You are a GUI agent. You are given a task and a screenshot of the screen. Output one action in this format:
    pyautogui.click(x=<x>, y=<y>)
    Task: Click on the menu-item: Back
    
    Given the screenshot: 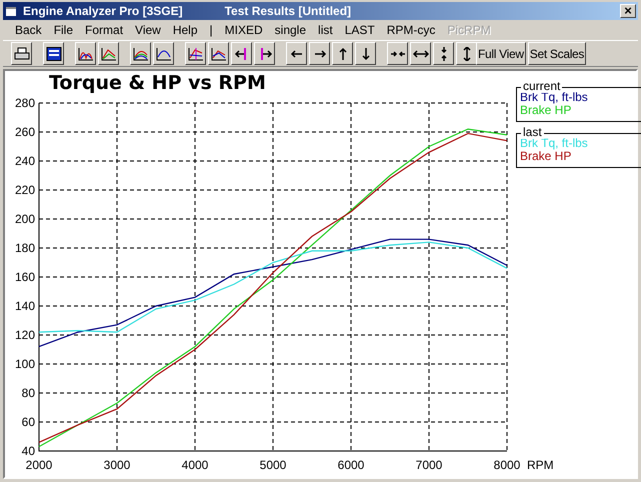 What is the action you would take?
    pyautogui.click(x=28, y=30)
    